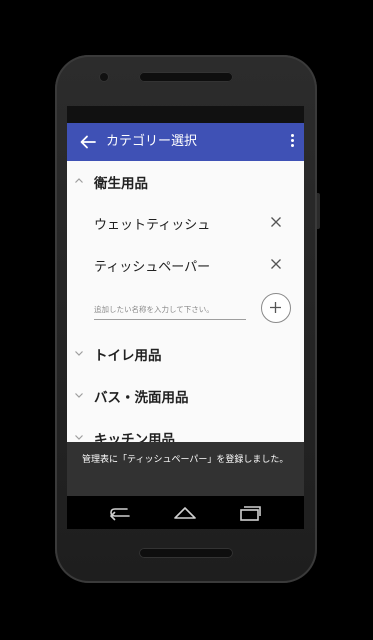  Describe the element at coordinates (128, 356) in the screenshot. I see `category-label: トイレ用品` at that location.